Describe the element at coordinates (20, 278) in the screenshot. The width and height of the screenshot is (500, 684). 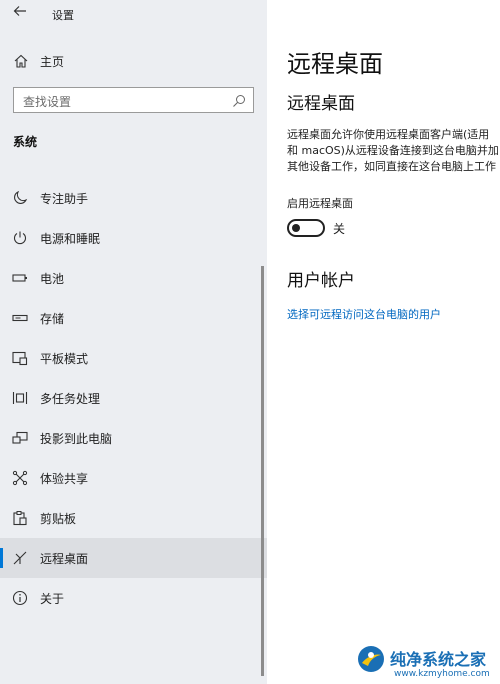
I see `battery-icon` at that location.